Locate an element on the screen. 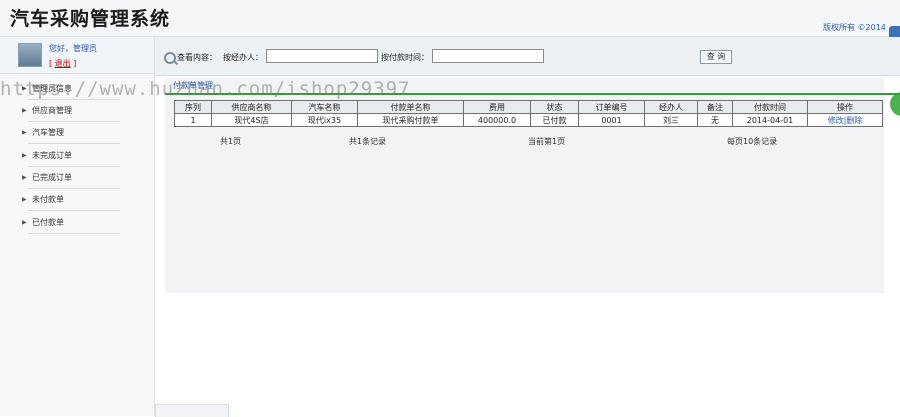 The width and height of the screenshot is (900, 417). column-header: 经办人 is located at coordinates (671, 107).